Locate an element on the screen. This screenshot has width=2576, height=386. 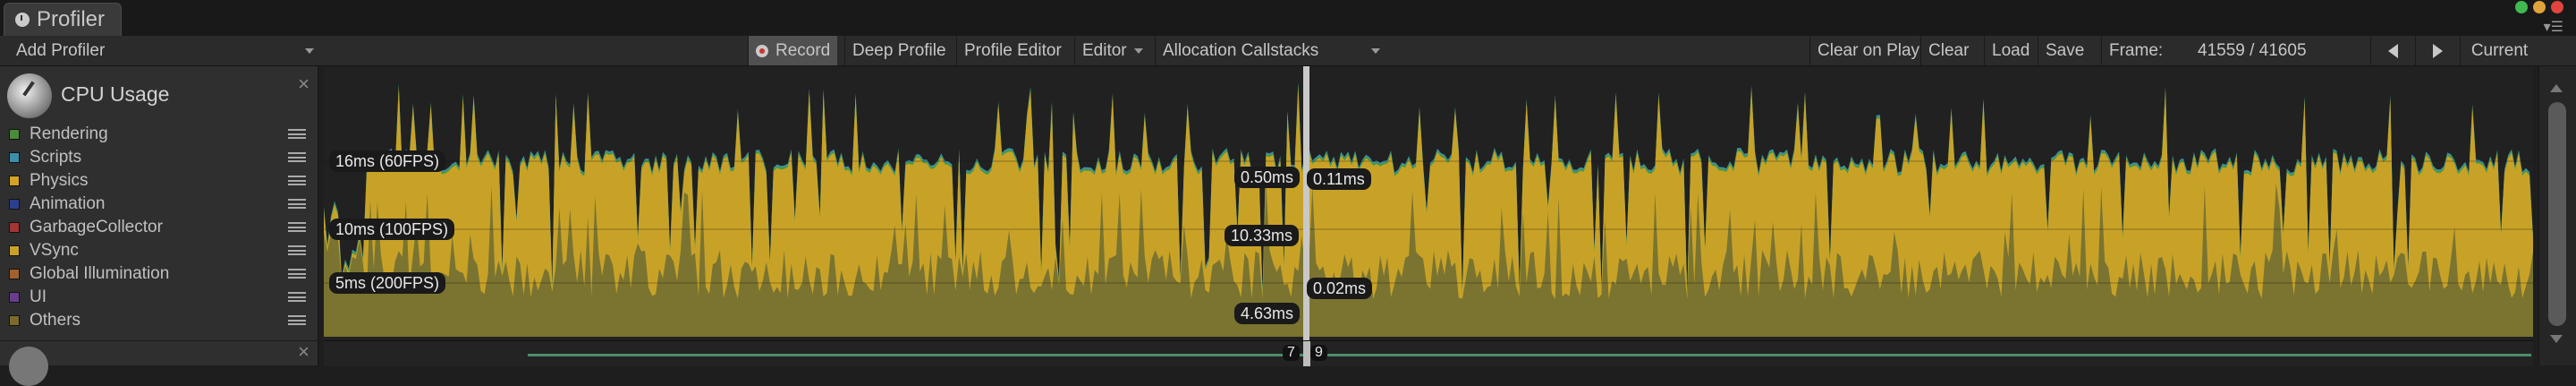
rendering-icon is located at coordinates (28, 366).